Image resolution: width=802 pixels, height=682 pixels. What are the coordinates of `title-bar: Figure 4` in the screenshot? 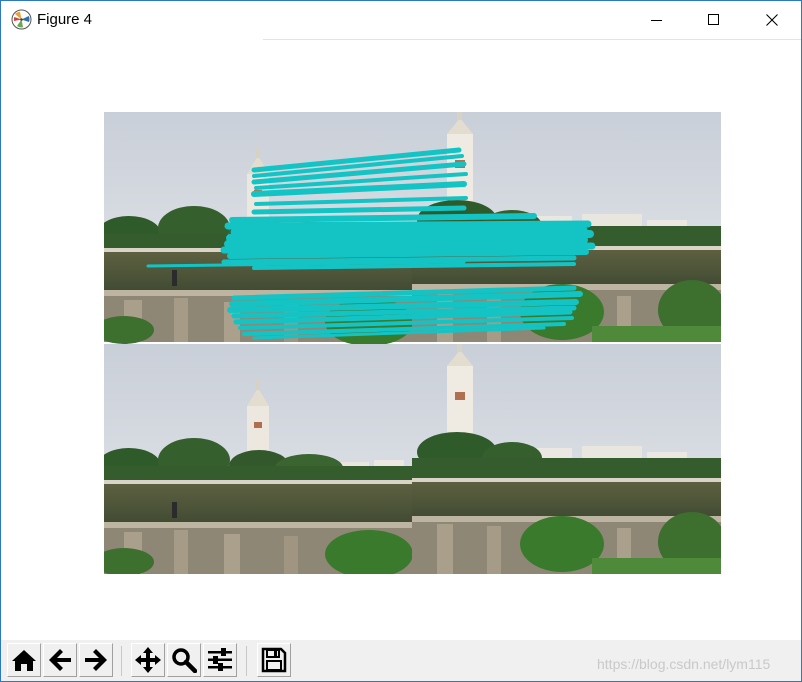 It's located at (401, 20).